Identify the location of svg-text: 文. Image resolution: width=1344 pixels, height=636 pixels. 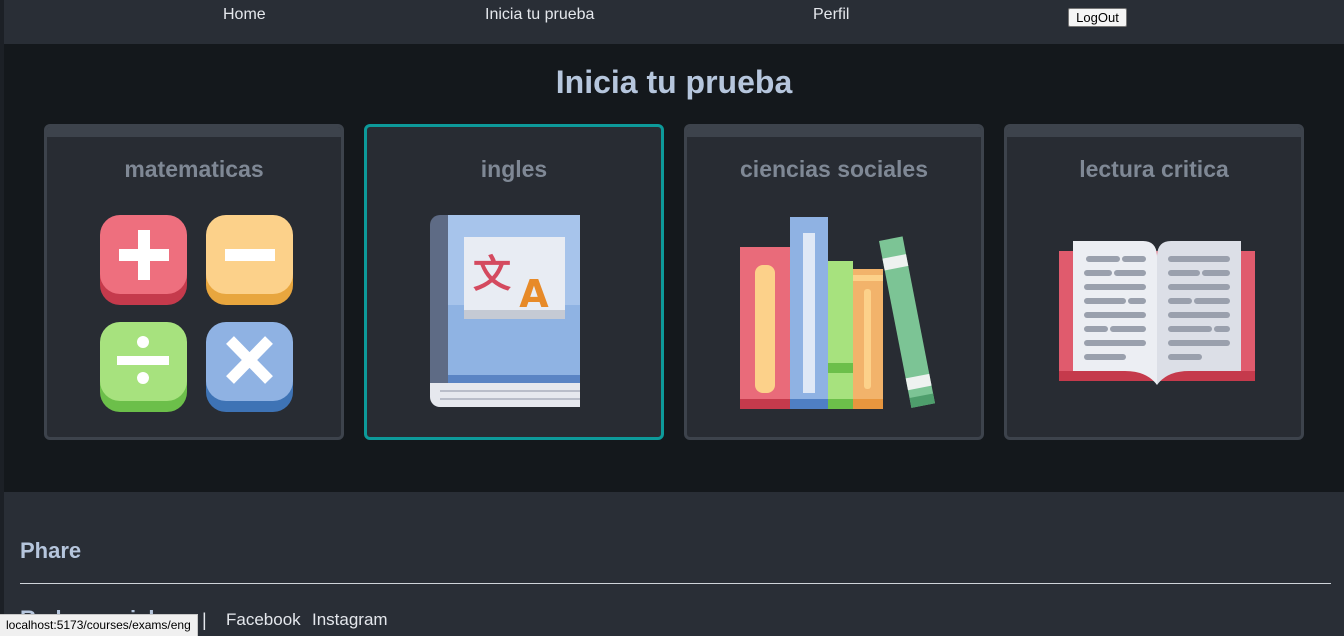
(492, 274).